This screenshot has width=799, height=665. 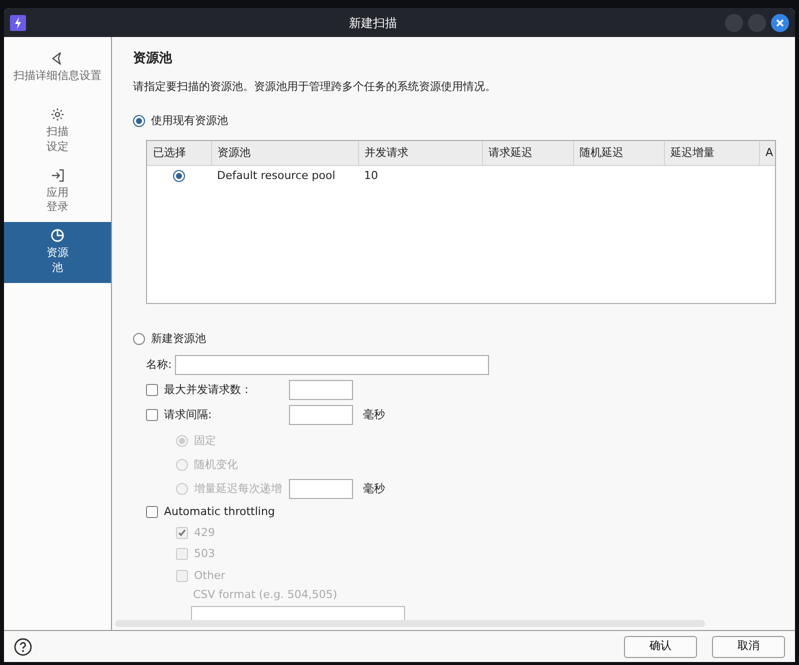 What do you see at coordinates (315, 86) in the screenshot?
I see `description-text: 请指定要扫描的资源池。资源池用于管理跨多个任务的系统资源使用情况。` at bounding box center [315, 86].